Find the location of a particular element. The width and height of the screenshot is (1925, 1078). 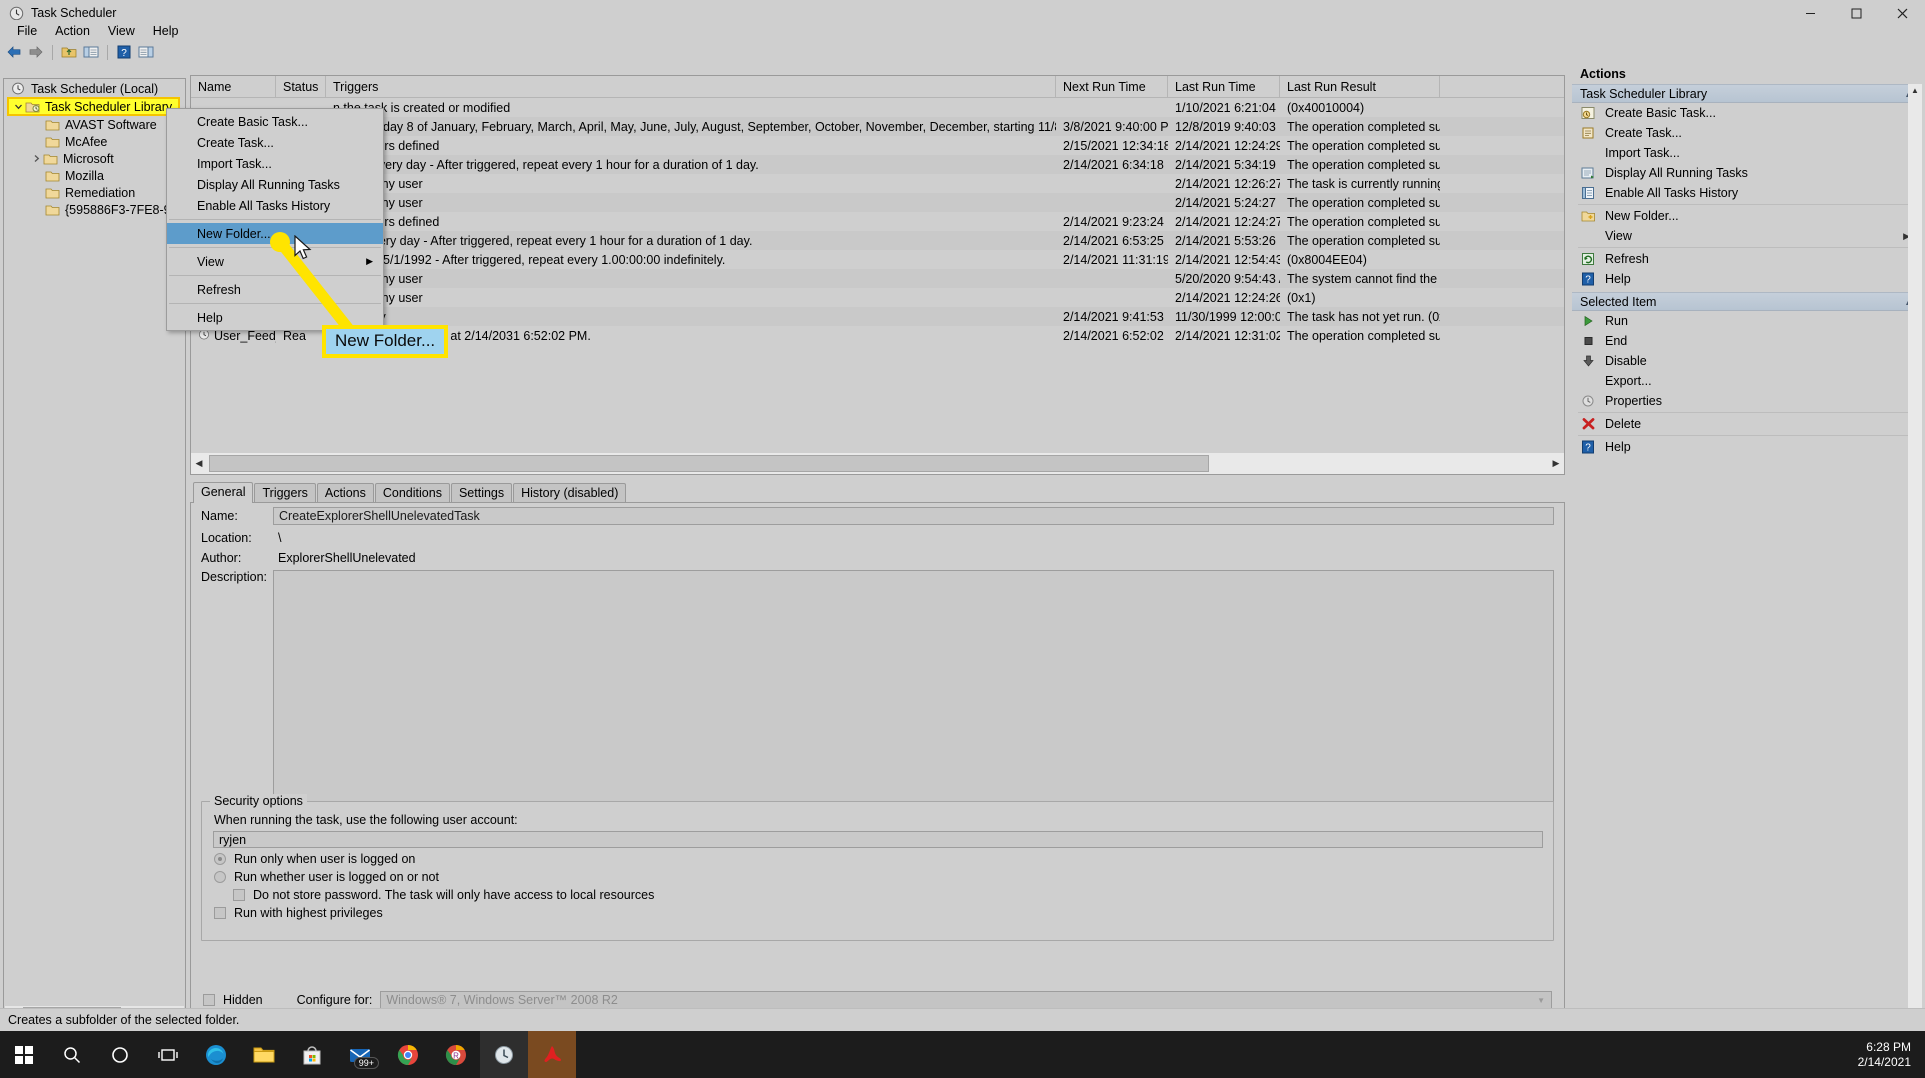

search-button is located at coordinates (72, 1054).